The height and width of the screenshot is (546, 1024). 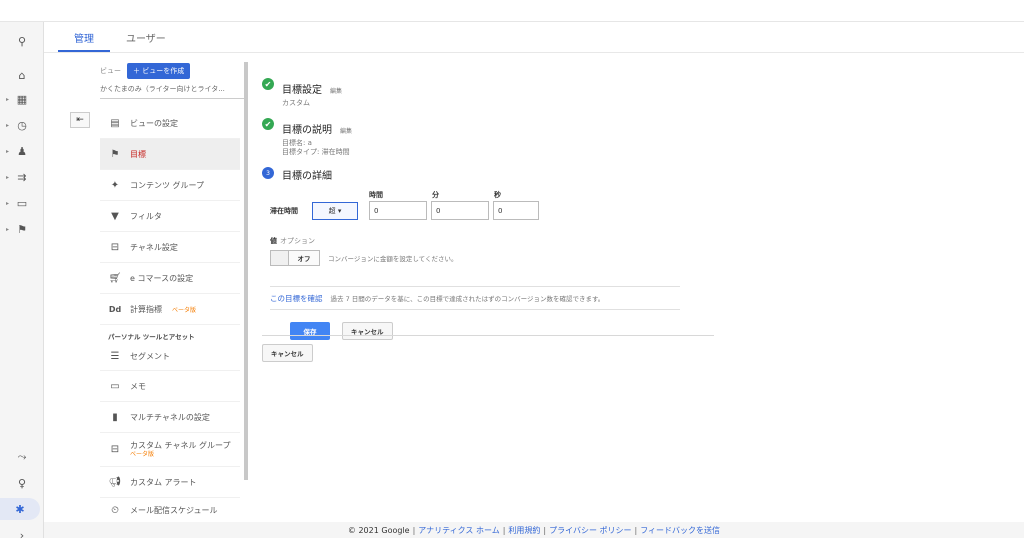 I want to click on menu-item-segments: ☰ セグメント, so click(x=170, y=357).